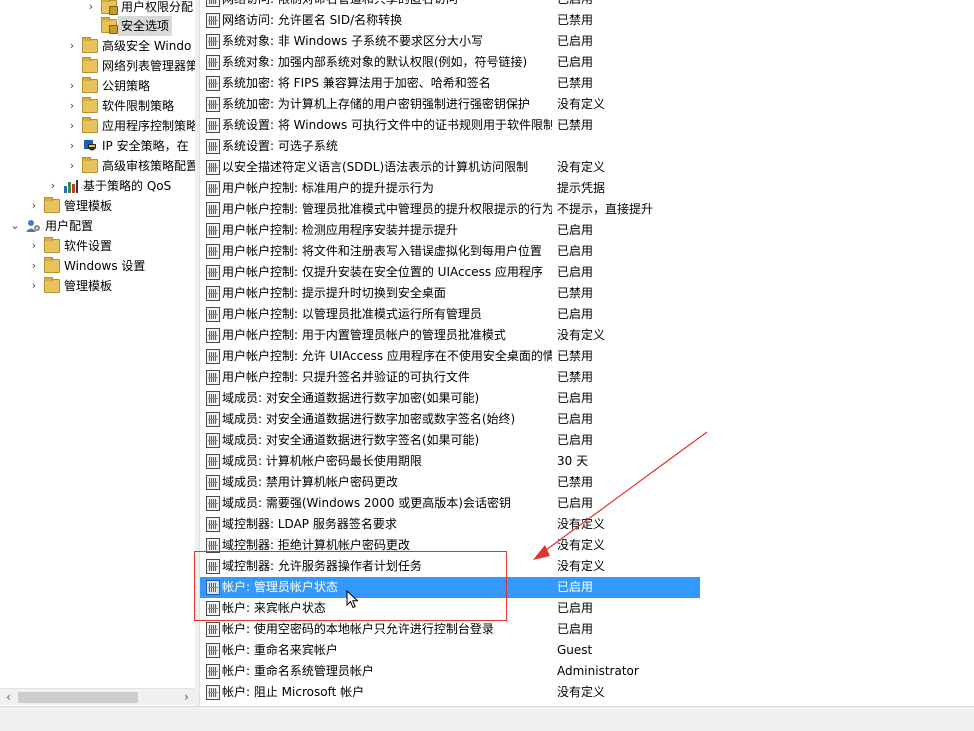 This screenshot has height=731, width=974. What do you see at coordinates (387, 398) in the screenshot?
I see `policy-name: 域成员: 对安全通道数据进行数字加密(如果可能)` at bounding box center [387, 398].